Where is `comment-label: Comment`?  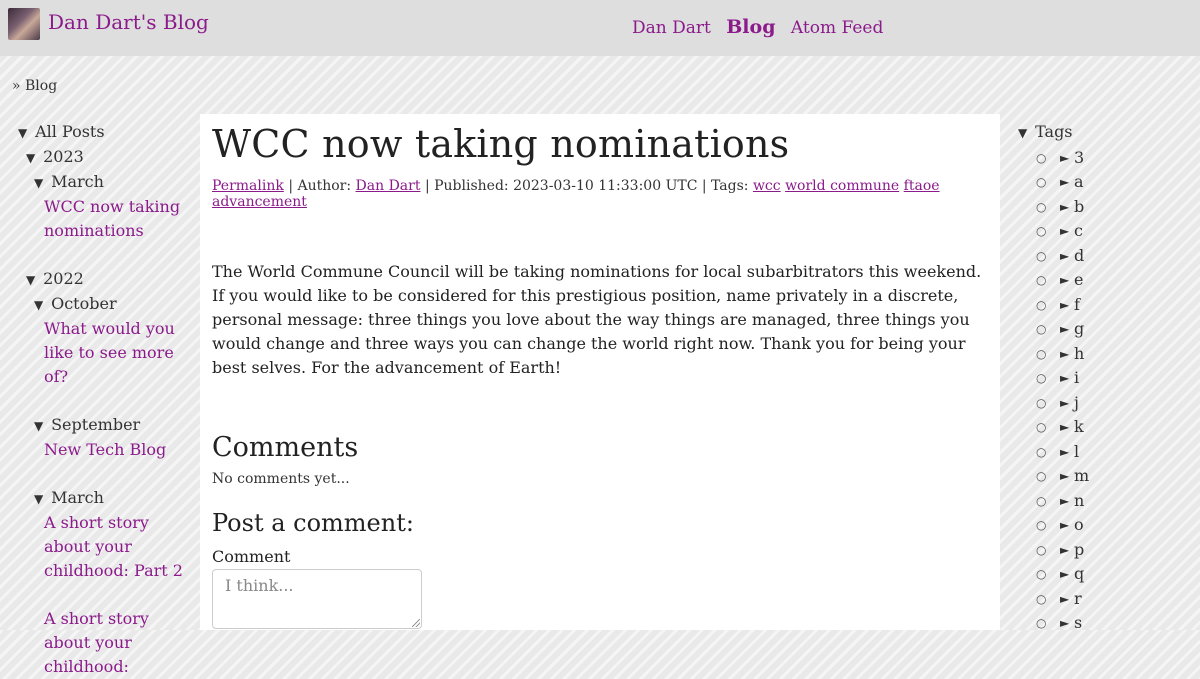
comment-label: Comment is located at coordinates (251, 556).